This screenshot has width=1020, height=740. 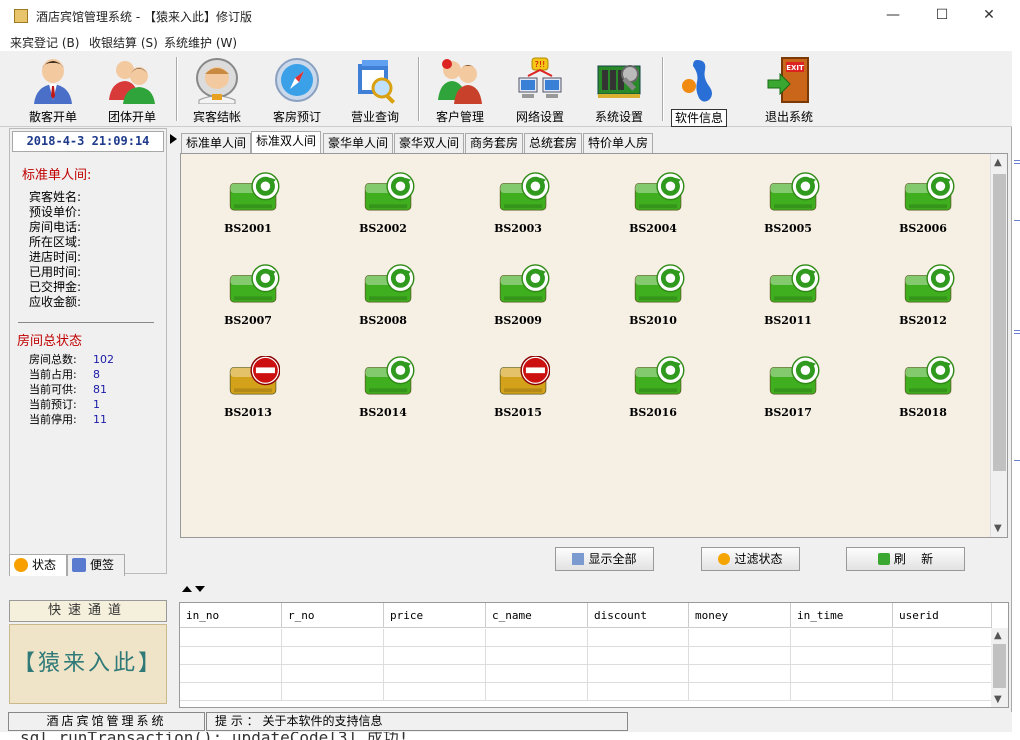 I want to click on room-bs2009: BS2009, so click(x=518, y=292).